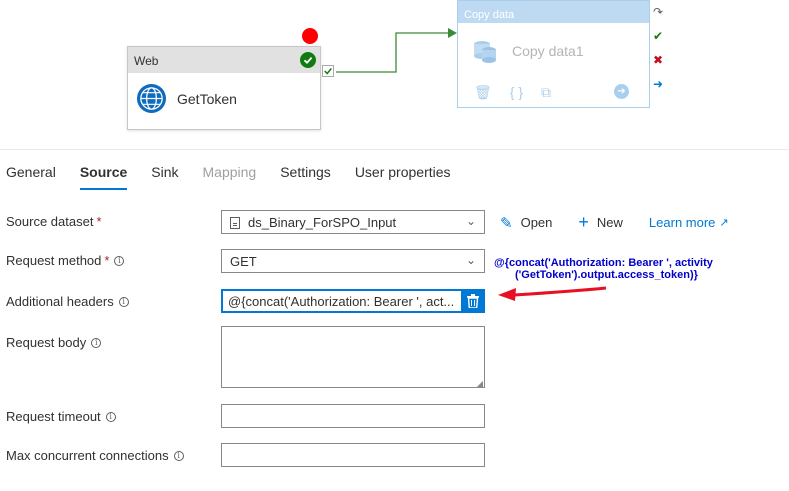 This screenshot has height=491, width=789. I want to click on request-method-dropdown: GET ⌄, so click(353, 261).